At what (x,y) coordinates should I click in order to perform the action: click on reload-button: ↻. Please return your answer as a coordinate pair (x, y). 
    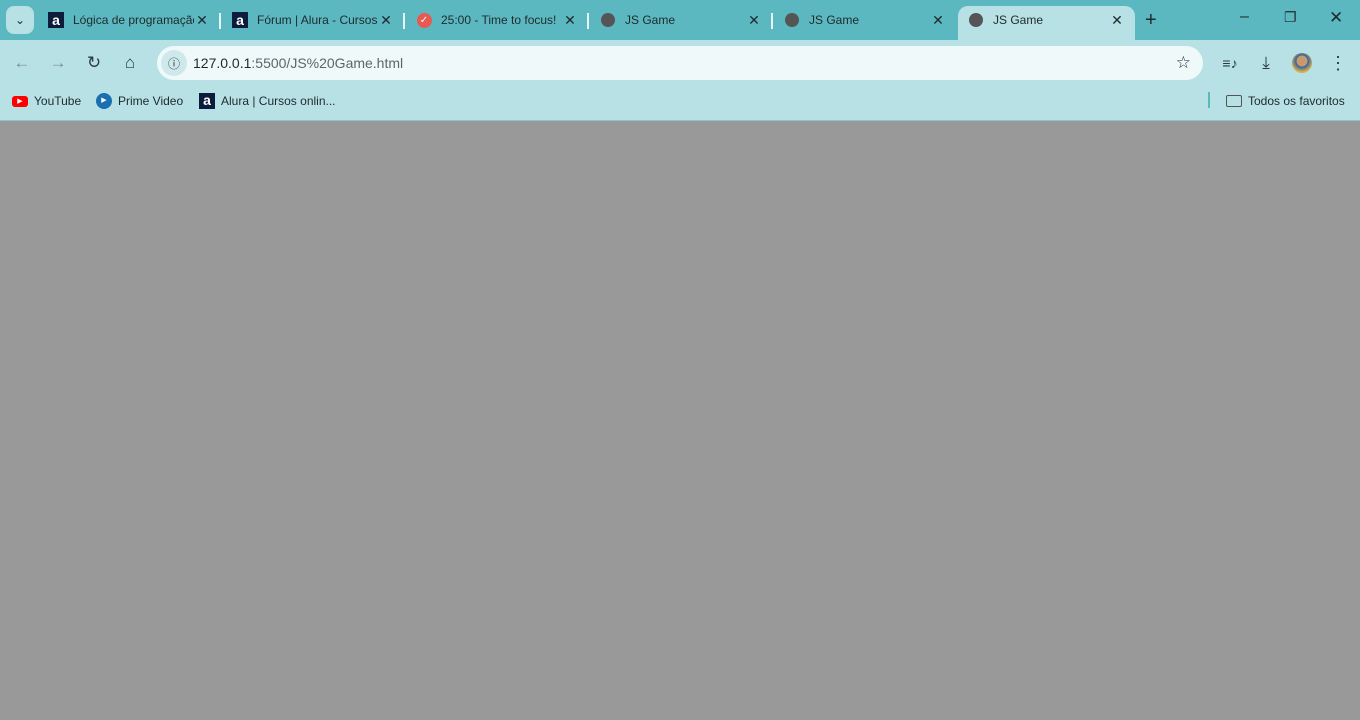
    Looking at the image, I should click on (94, 63).